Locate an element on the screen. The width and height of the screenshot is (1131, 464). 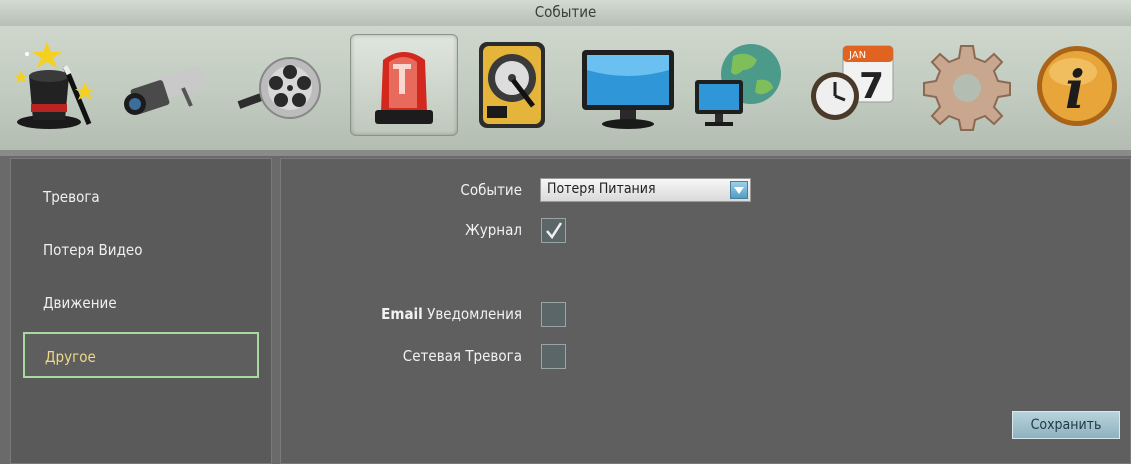
toolbar-display is located at coordinates (628, 84).